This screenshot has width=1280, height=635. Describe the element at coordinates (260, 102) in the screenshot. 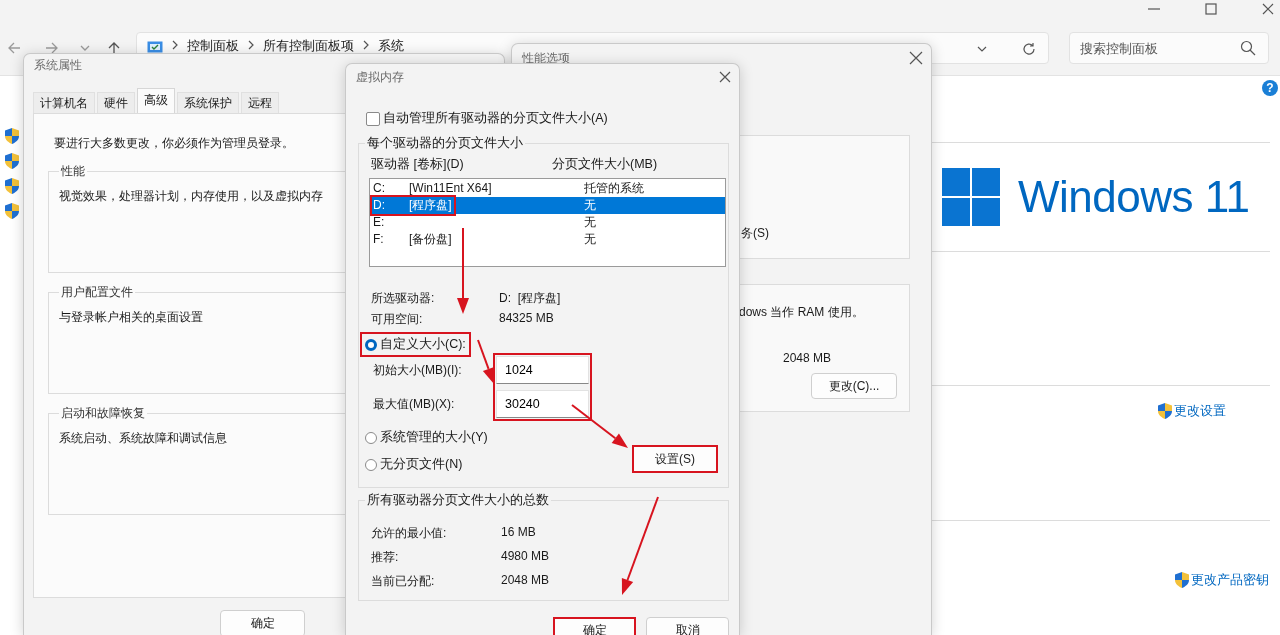

I see `tab: 远程` at that location.